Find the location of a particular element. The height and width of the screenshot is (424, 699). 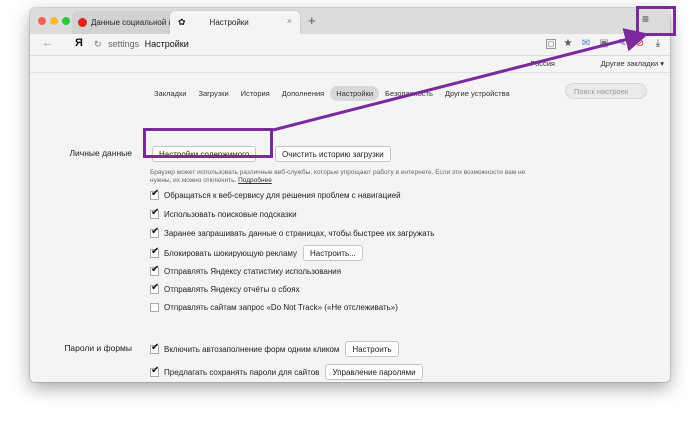

nav-security: Безопасность is located at coordinates (409, 93).